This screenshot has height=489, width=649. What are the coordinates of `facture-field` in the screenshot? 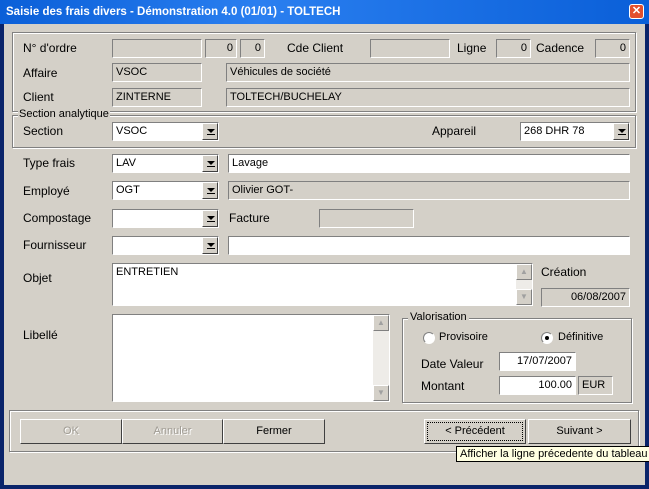 It's located at (366, 218).